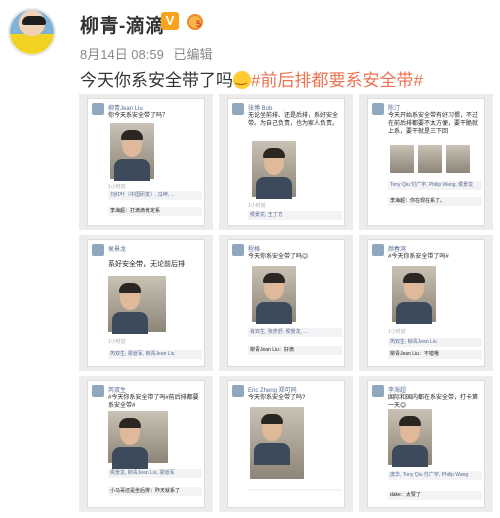 The height and width of the screenshot is (518, 500). I want to click on post-meta: 8月14日 08:59 已编辑, so click(149, 53).